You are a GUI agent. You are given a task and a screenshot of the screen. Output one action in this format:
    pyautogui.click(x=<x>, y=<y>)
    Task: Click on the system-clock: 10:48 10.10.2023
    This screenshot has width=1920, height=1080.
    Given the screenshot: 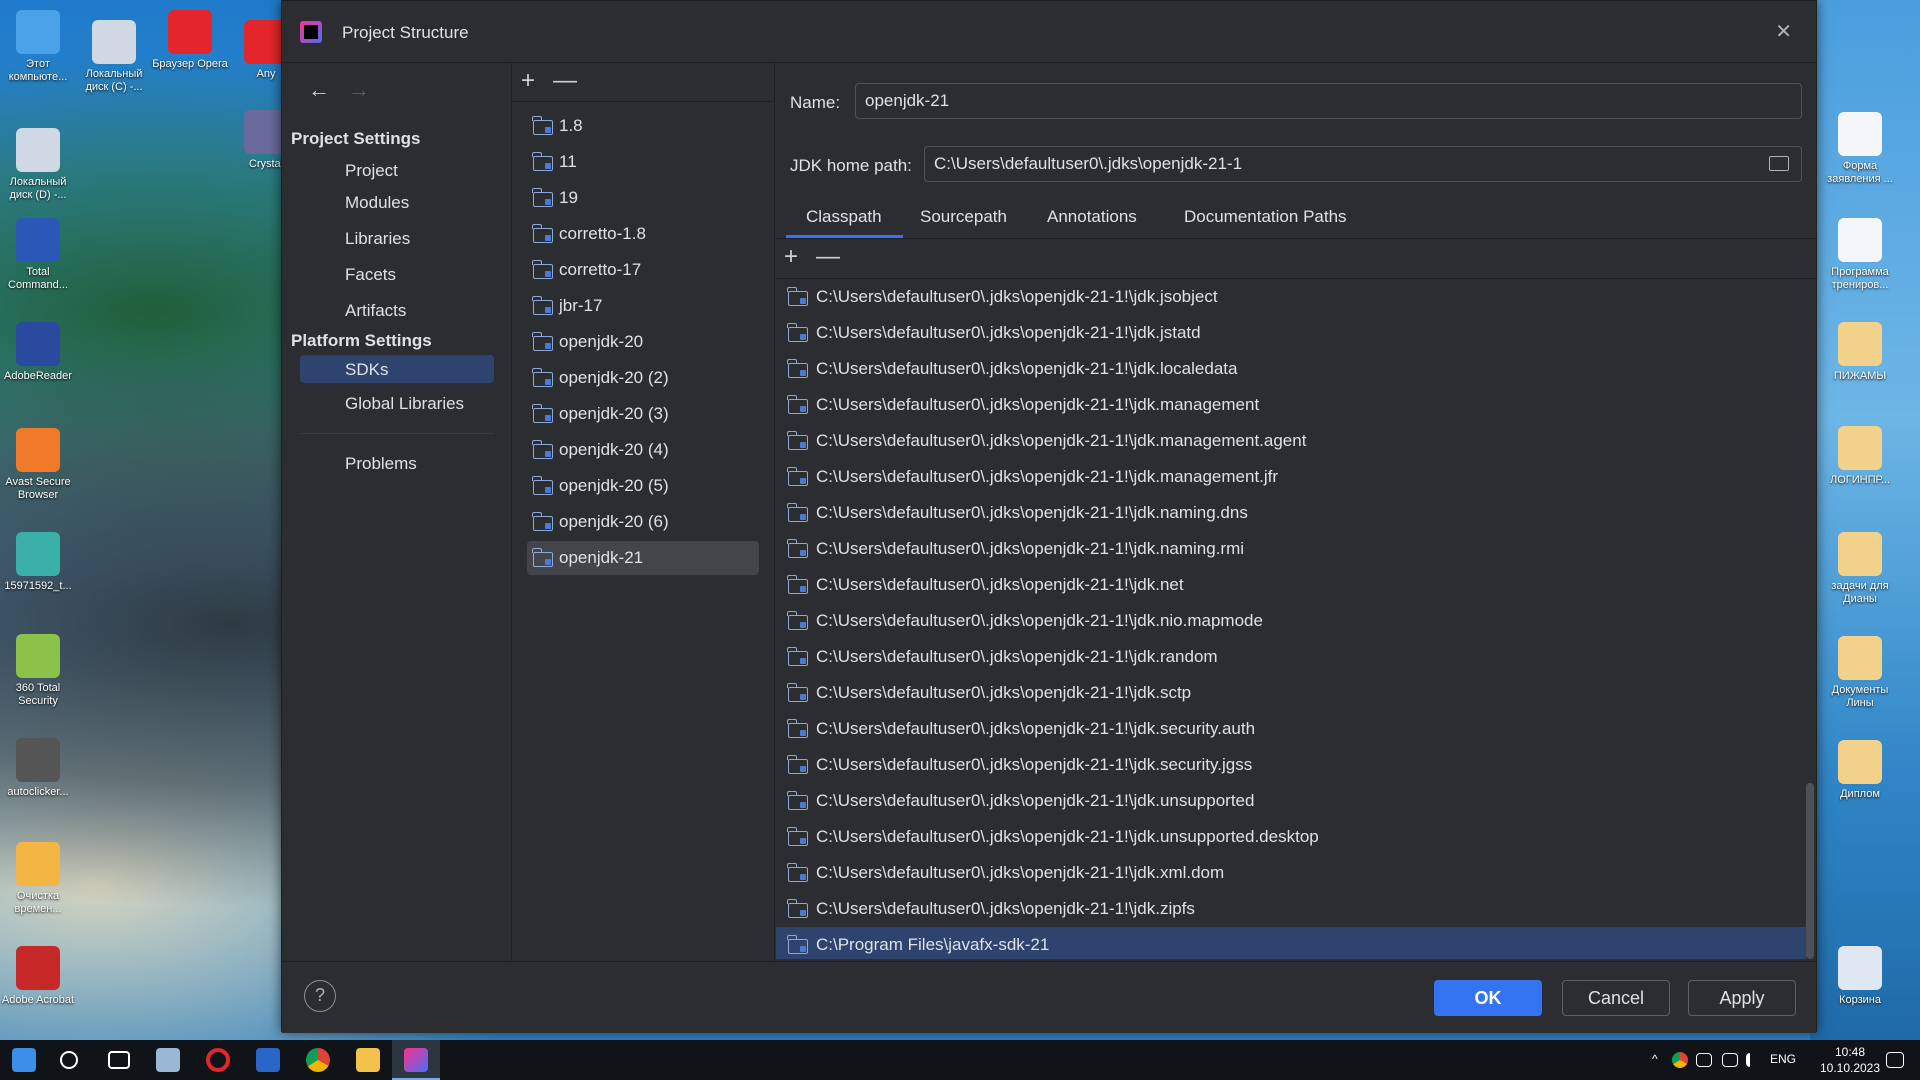 What is the action you would take?
    pyautogui.click(x=1850, y=1060)
    